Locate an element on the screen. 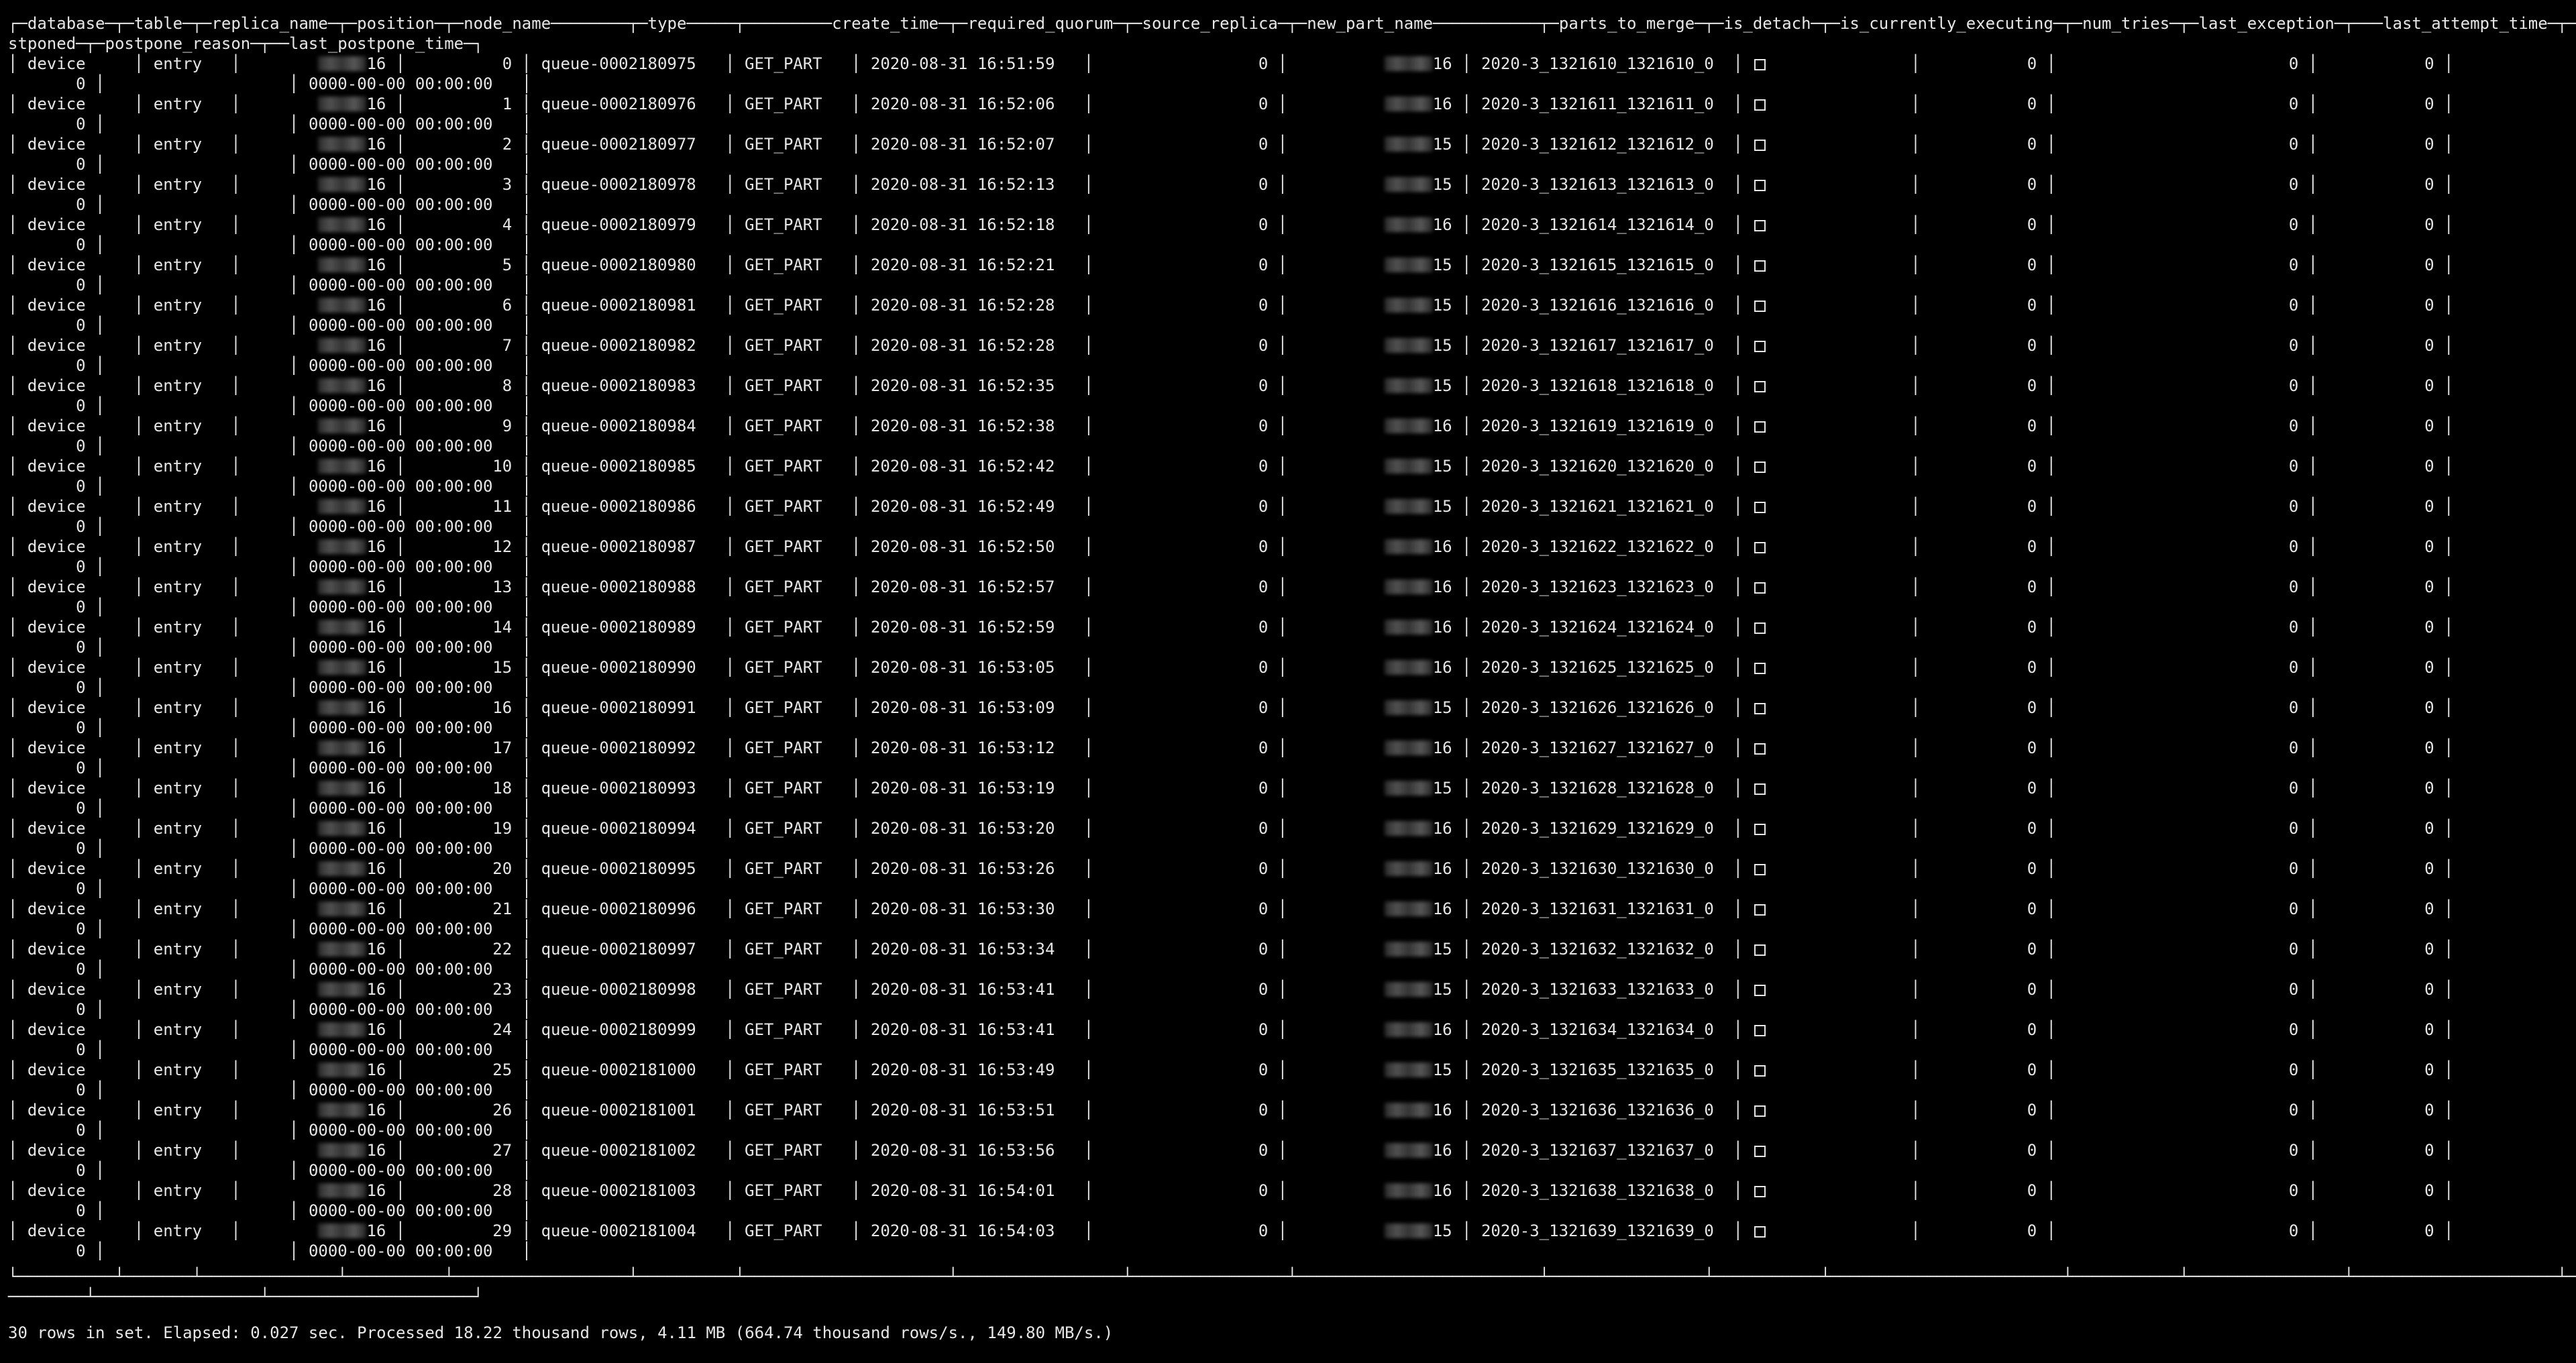 This screenshot has width=2576, height=1363. cell-create-time: 2020-08-31 16:52:07 is located at coordinates (972, 145).